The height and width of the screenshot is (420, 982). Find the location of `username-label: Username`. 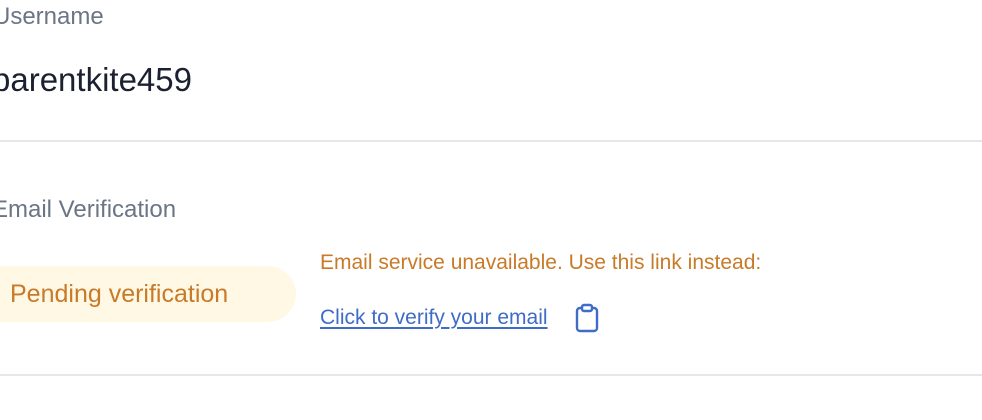

username-label: Username is located at coordinates (52, 16).